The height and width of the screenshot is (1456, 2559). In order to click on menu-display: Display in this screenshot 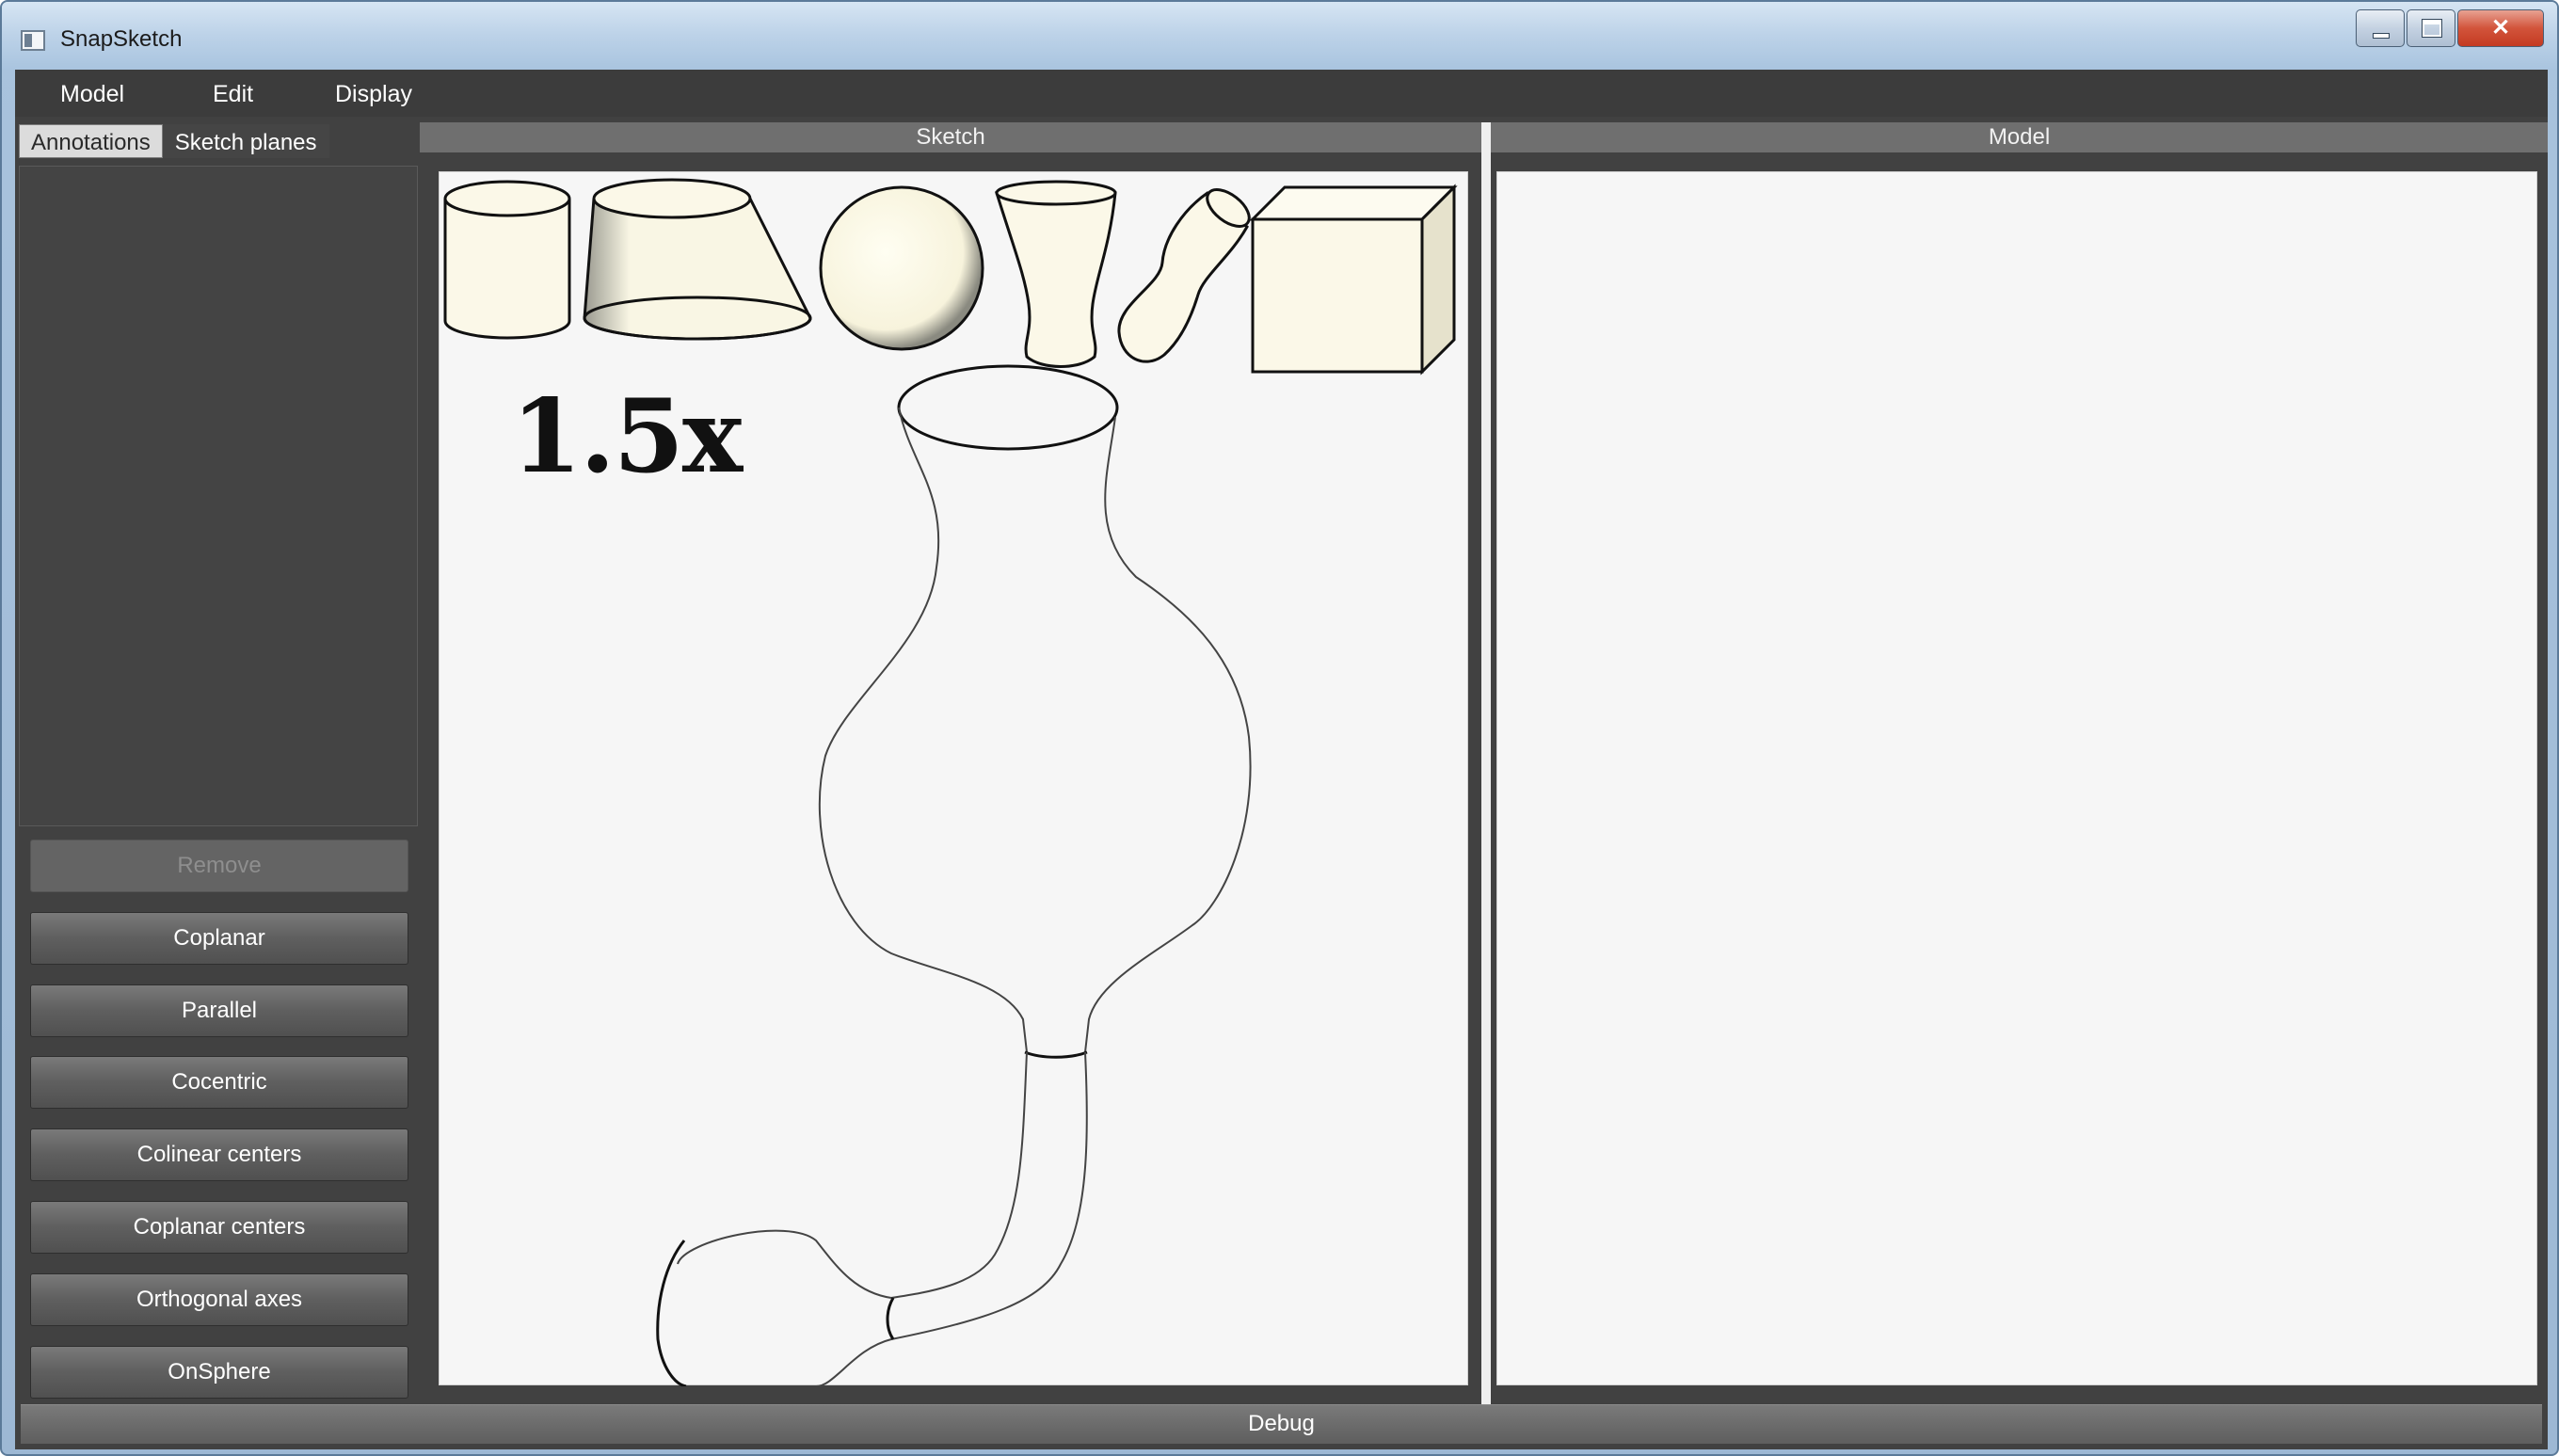, I will do `click(373, 94)`.